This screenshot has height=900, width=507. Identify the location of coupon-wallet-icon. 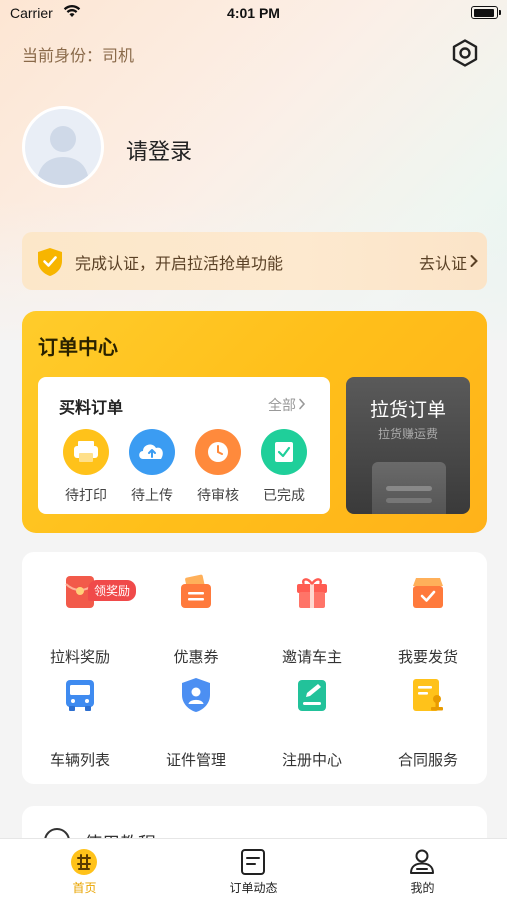
(196, 591).